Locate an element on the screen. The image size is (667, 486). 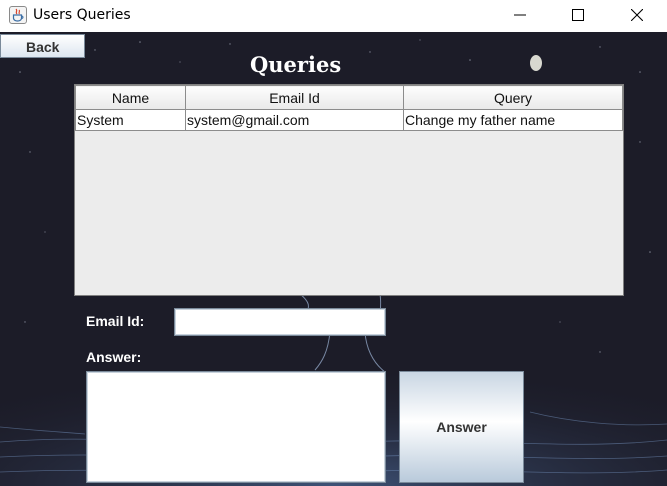
column-header-email: Email Id is located at coordinates (294, 97).